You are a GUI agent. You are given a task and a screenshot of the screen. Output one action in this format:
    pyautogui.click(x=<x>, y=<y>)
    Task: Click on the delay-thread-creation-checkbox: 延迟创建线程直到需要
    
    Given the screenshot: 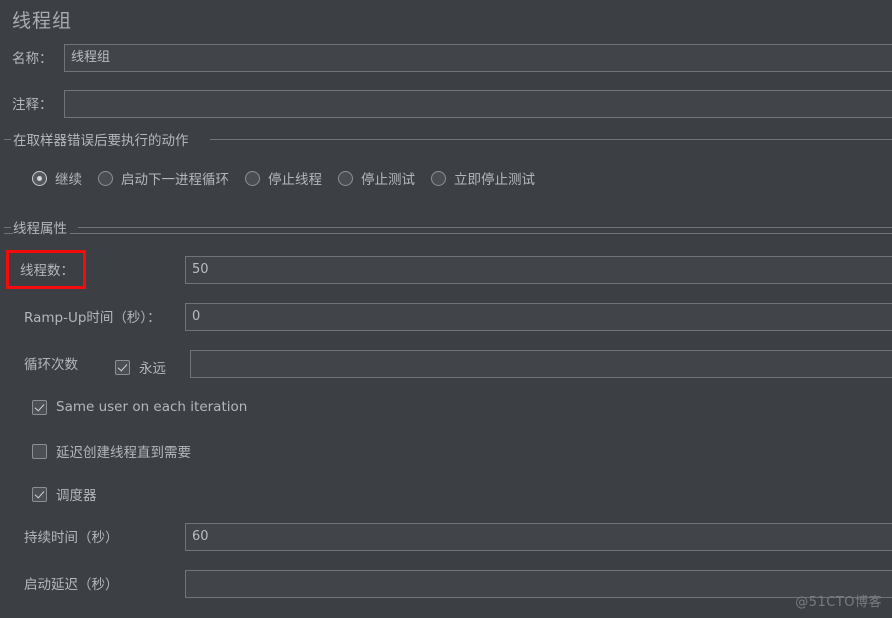 What is the action you would take?
    pyautogui.click(x=111, y=451)
    